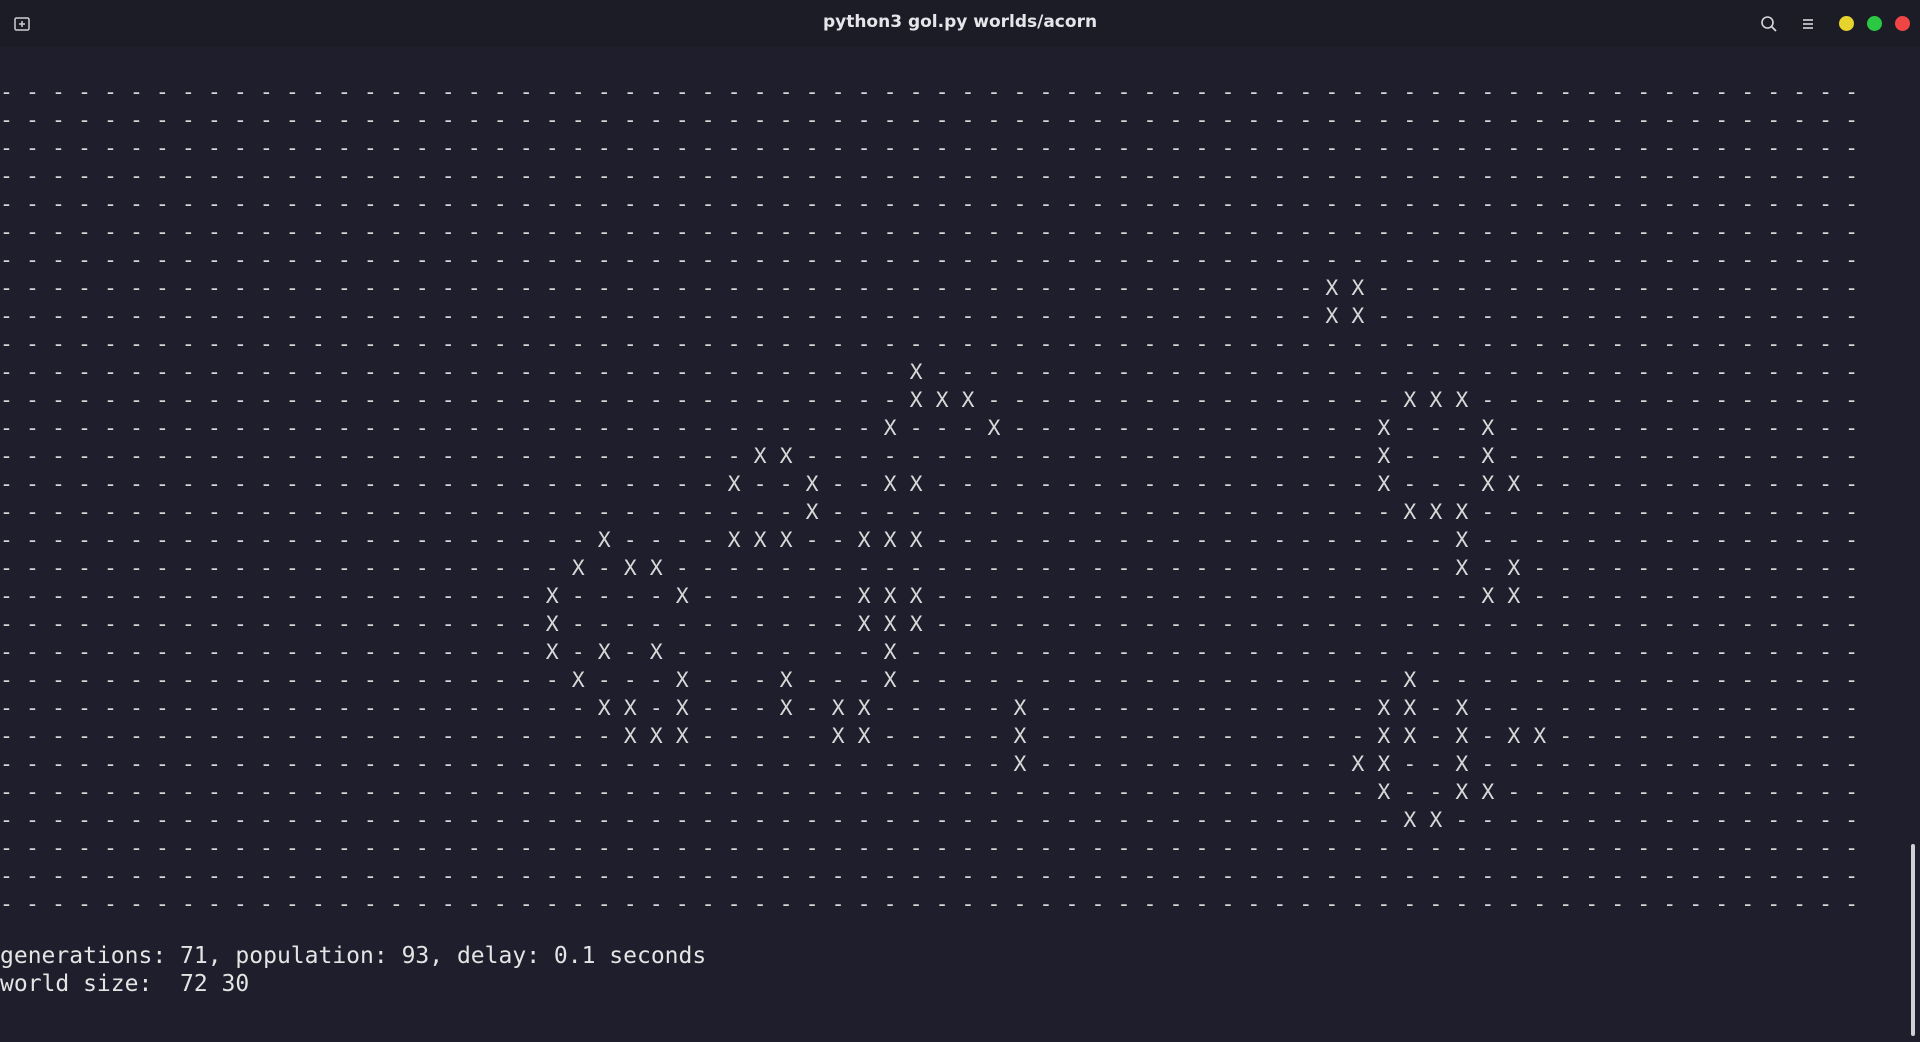 This screenshot has height=1042, width=1920. Describe the element at coordinates (1808, 24) in the screenshot. I see `hamburger-menu-icon` at that location.